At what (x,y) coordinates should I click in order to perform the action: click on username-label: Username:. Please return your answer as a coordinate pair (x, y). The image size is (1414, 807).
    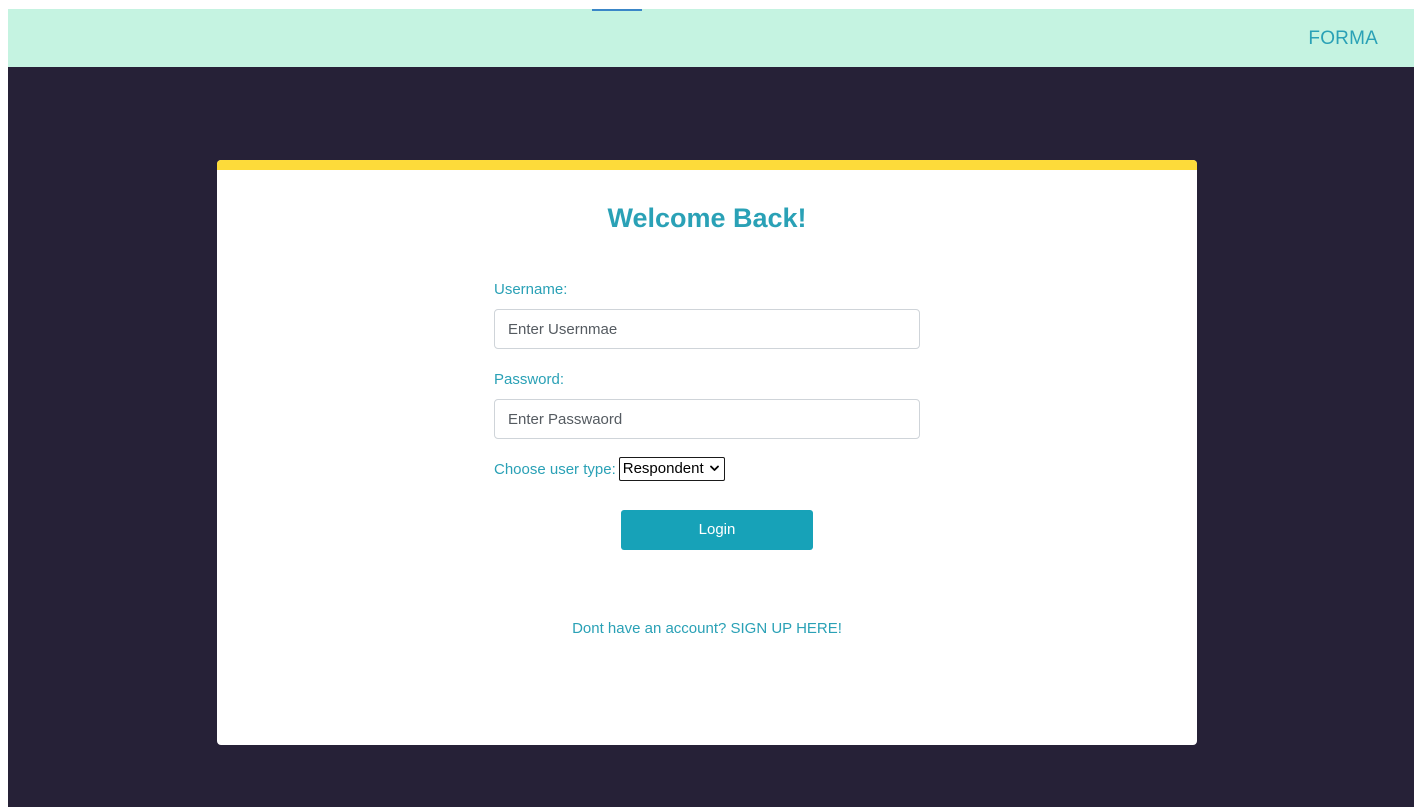
    Looking at the image, I should click on (531, 289).